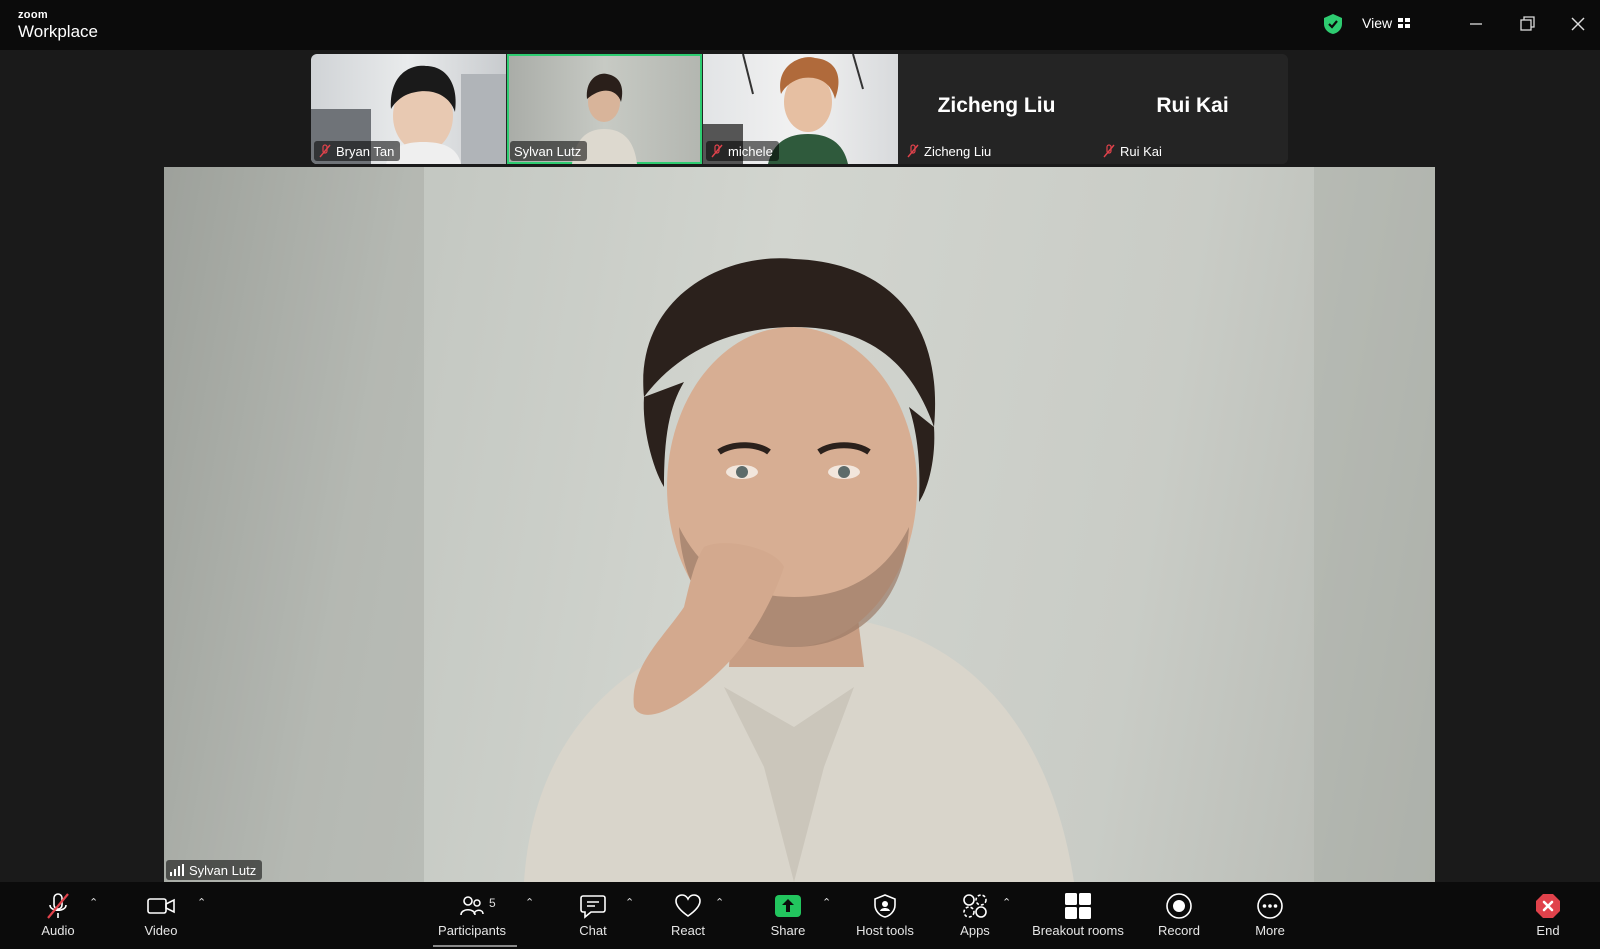 Image resolution: width=1600 pixels, height=949 pixels. What do you see at coordinates (1006, 902) in the screenshot?
I see `apps-options-caret: ⌃` at bounding box center [1006, 902].